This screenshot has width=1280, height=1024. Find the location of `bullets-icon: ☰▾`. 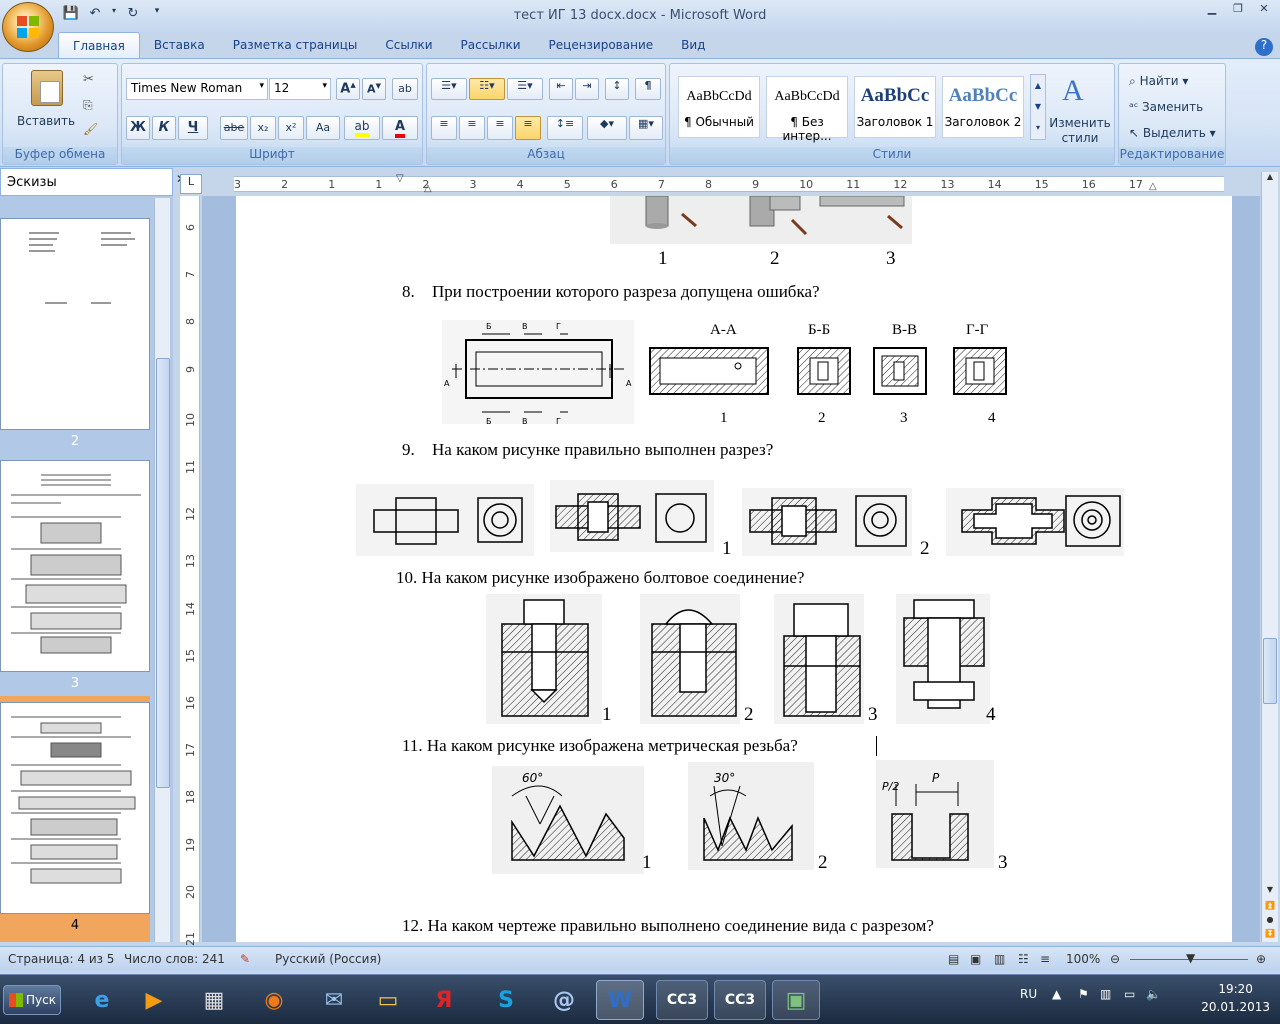

bullets-icon: ☰▾ is located at coordinates (449, 89).